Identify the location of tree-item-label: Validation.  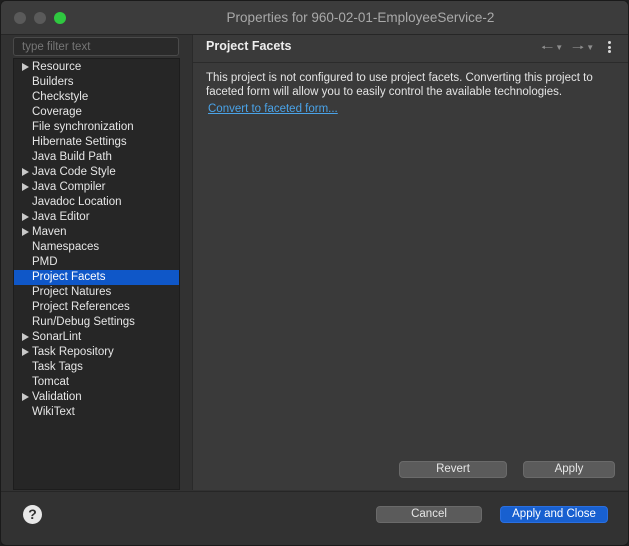
(57, 397).